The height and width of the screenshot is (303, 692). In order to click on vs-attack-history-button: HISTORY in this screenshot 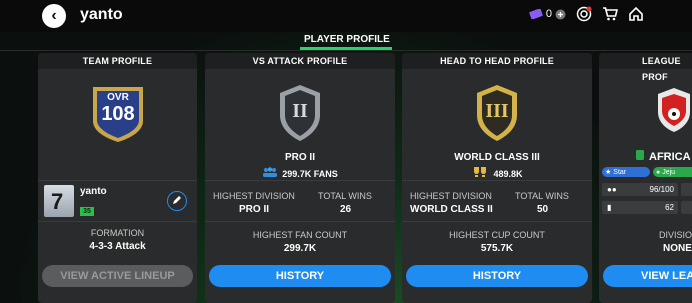, I will do `click(300, 276)`.